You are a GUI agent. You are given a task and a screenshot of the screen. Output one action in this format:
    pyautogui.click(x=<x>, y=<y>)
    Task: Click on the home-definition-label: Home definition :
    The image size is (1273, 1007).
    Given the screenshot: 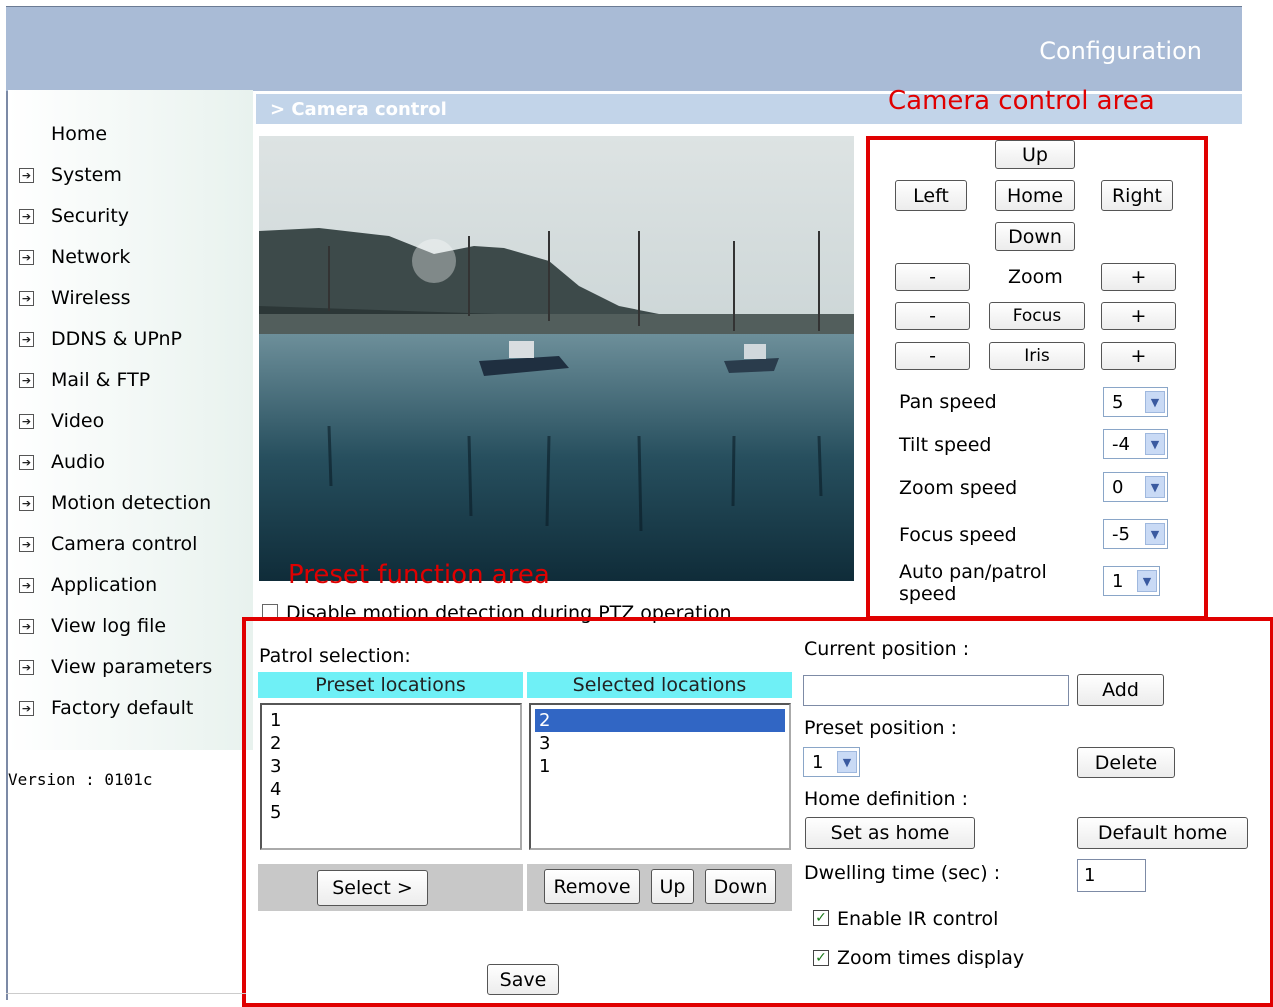 What is the action you would take?
    pyautogui.click(x=886, y=799)
    